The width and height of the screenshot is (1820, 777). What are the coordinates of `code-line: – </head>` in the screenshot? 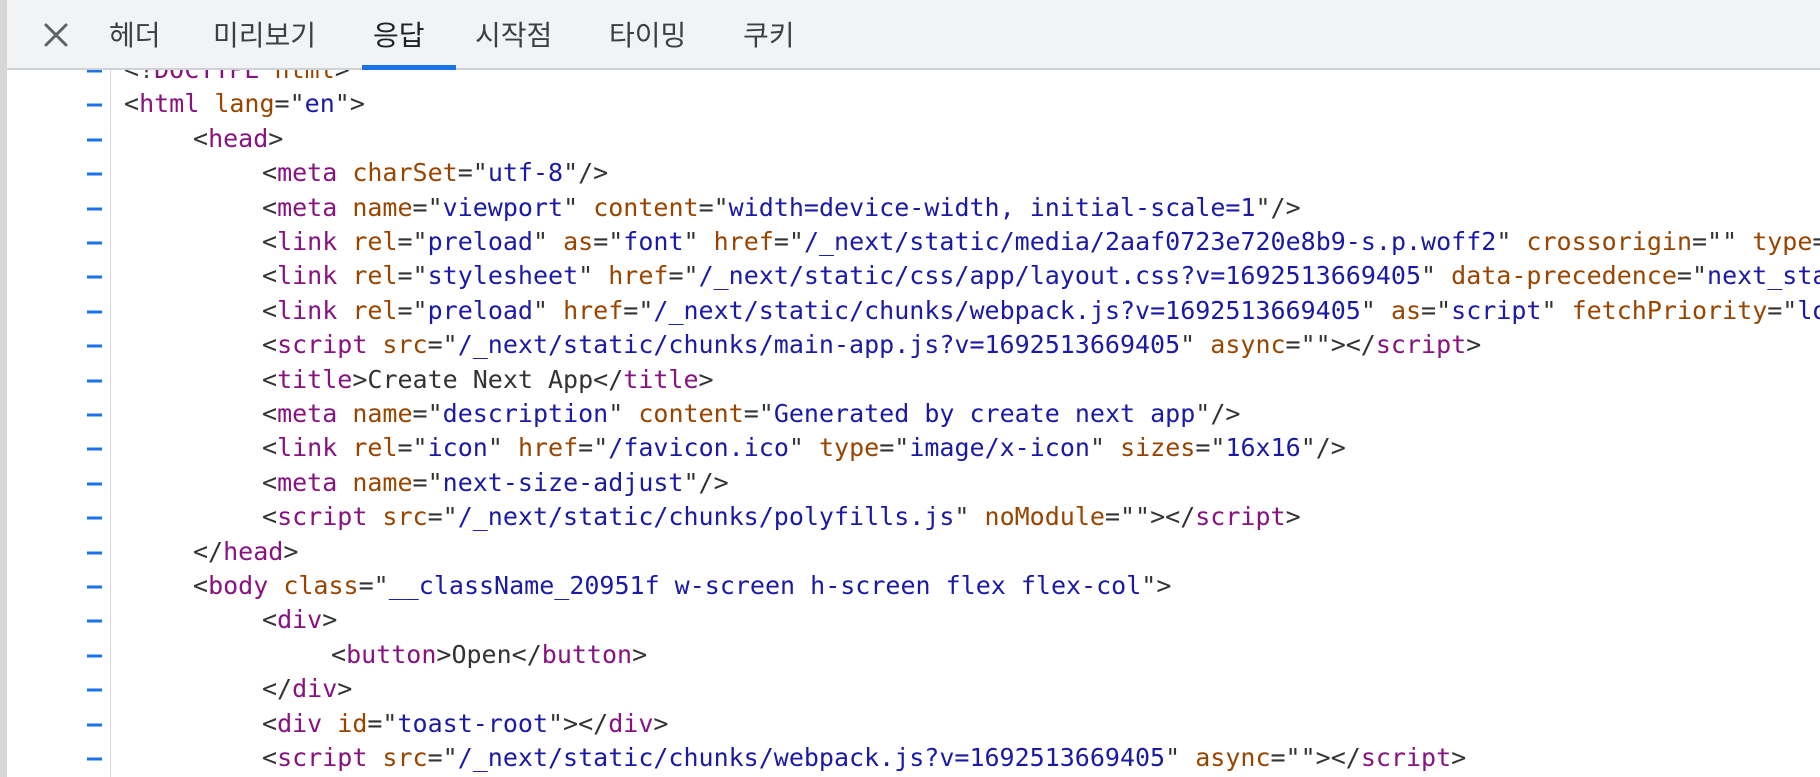 It's located at (913, 552).